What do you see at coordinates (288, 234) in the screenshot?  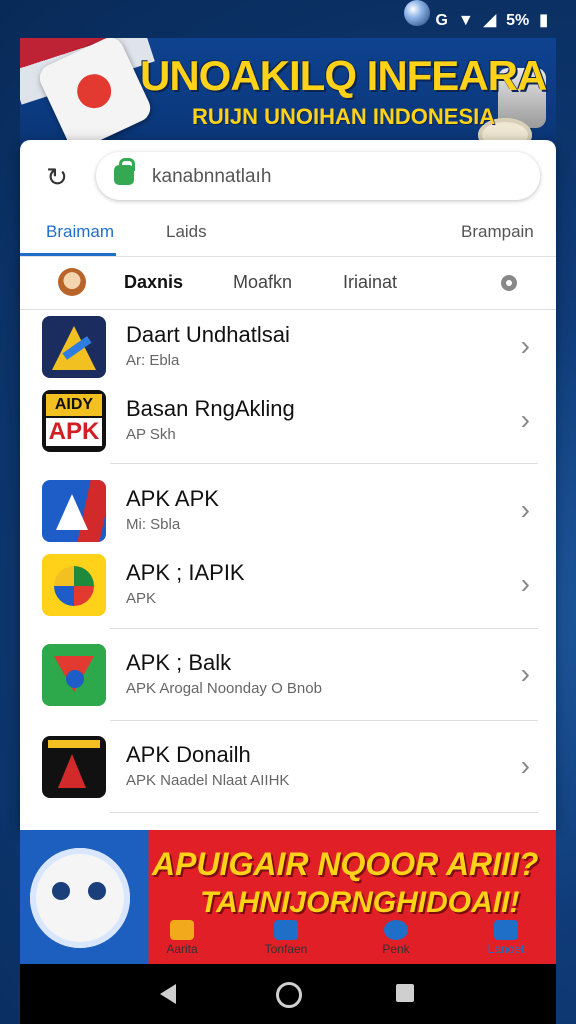 I see `tab-bar: Braimam Laids Brampain` at bounding box center [288, 234].